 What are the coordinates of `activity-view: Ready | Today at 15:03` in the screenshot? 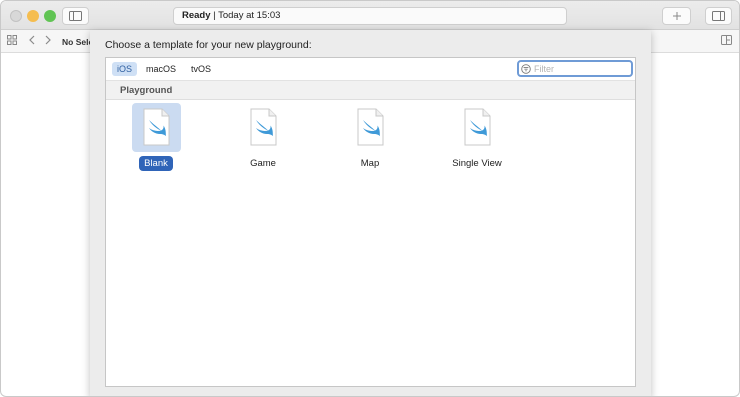 It's located at (370, 16).